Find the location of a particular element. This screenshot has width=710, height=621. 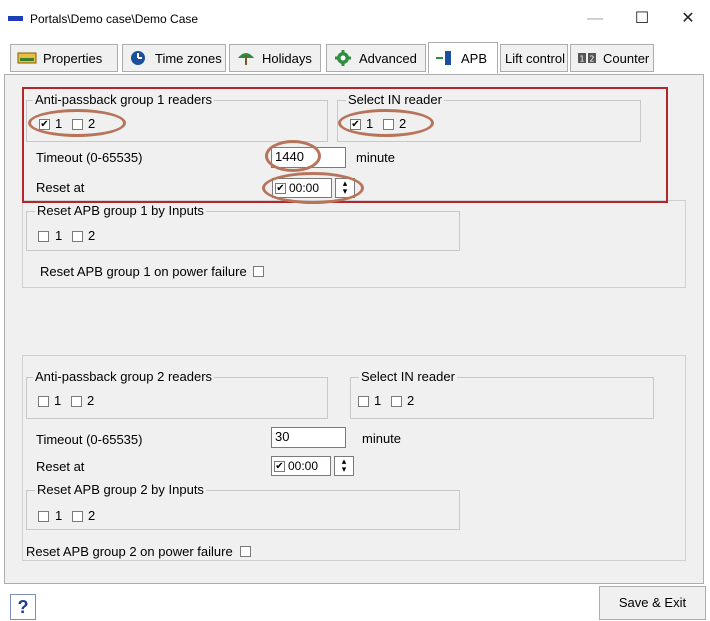

maximize-button: ☐ is located at coordinates (642, 19).